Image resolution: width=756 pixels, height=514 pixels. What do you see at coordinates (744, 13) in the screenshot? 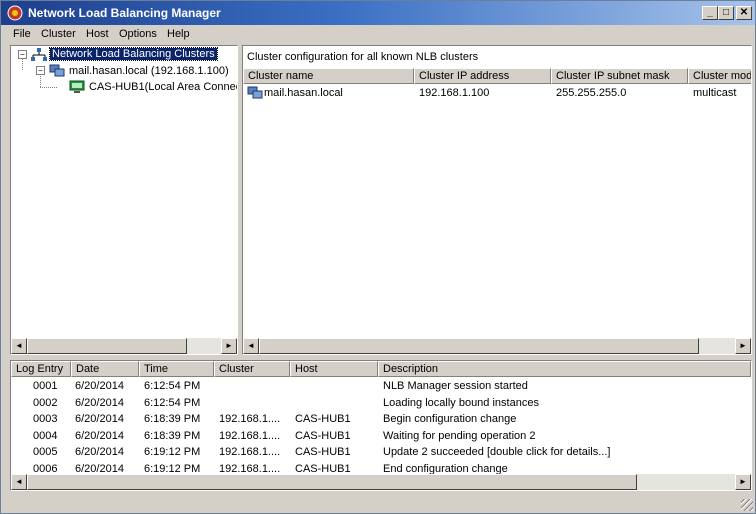
I see `close-button: ✕` at bounding box center [744, 13].